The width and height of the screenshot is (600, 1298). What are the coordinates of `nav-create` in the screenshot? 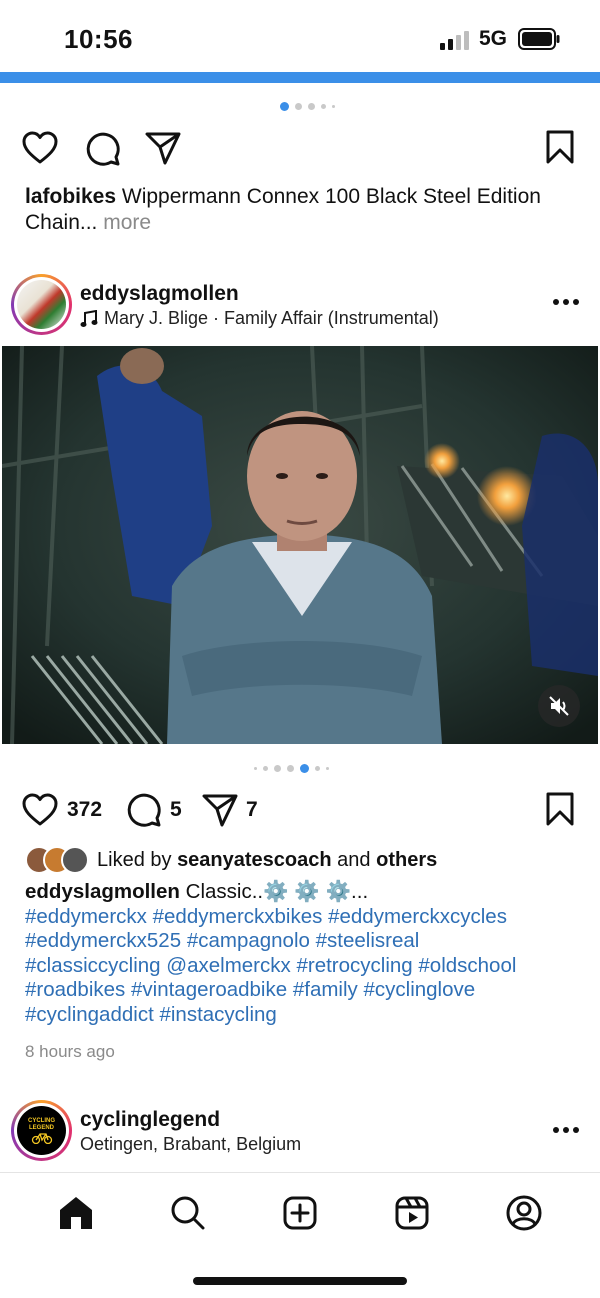 It's located at (300, 1213).